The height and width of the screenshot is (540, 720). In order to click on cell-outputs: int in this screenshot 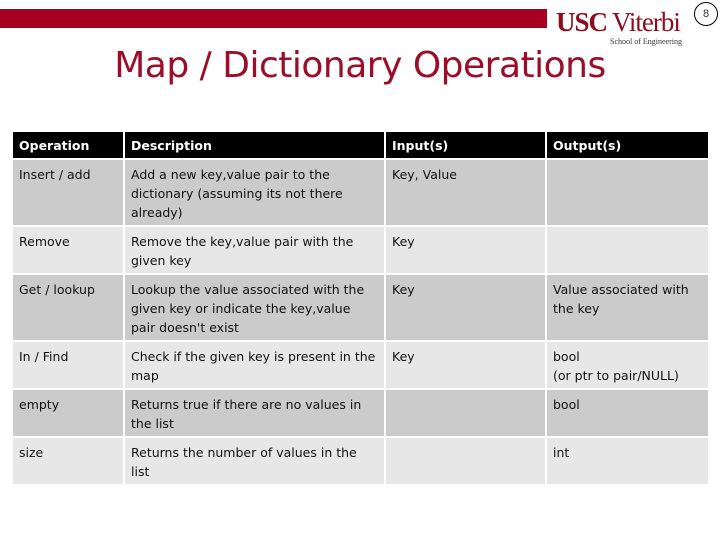, I will do `click(627, 461)`.